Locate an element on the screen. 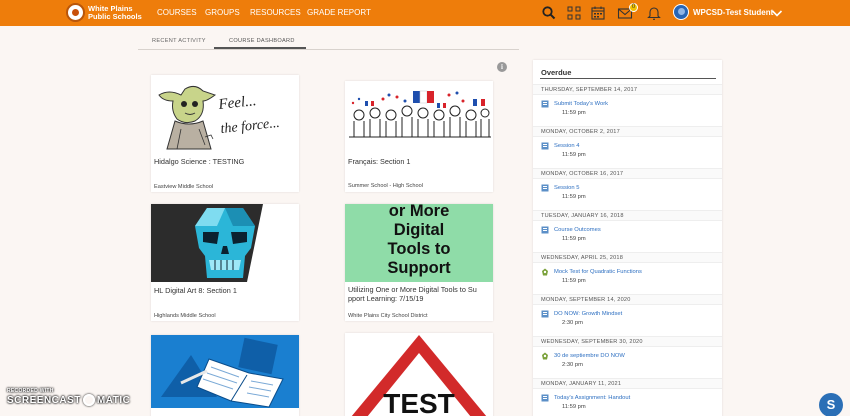  nav-groups: GROUPS is located at coordinates (222, 12).